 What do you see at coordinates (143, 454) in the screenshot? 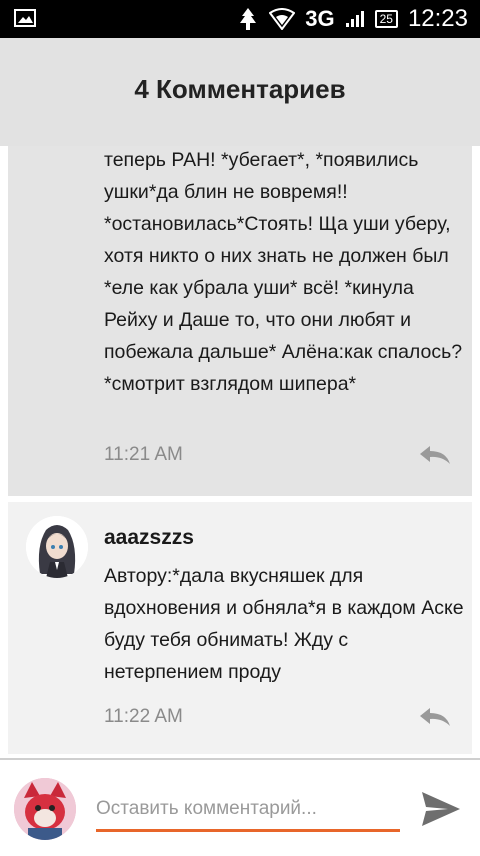
I see `comment-time: 11:21 AM` at bounding box center [143, 454].